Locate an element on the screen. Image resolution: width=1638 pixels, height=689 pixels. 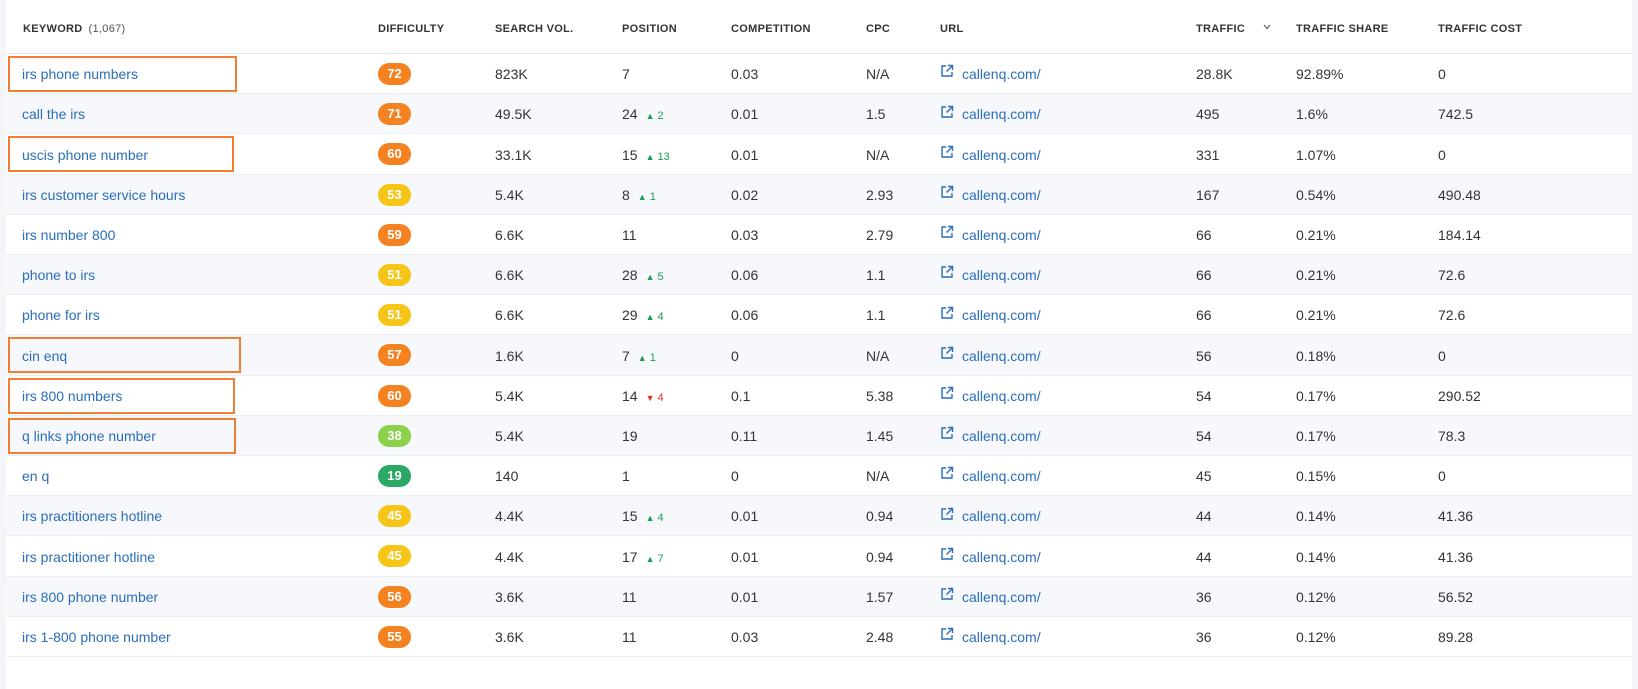
cpc: 1.5 is located at coordinates (876, 114).